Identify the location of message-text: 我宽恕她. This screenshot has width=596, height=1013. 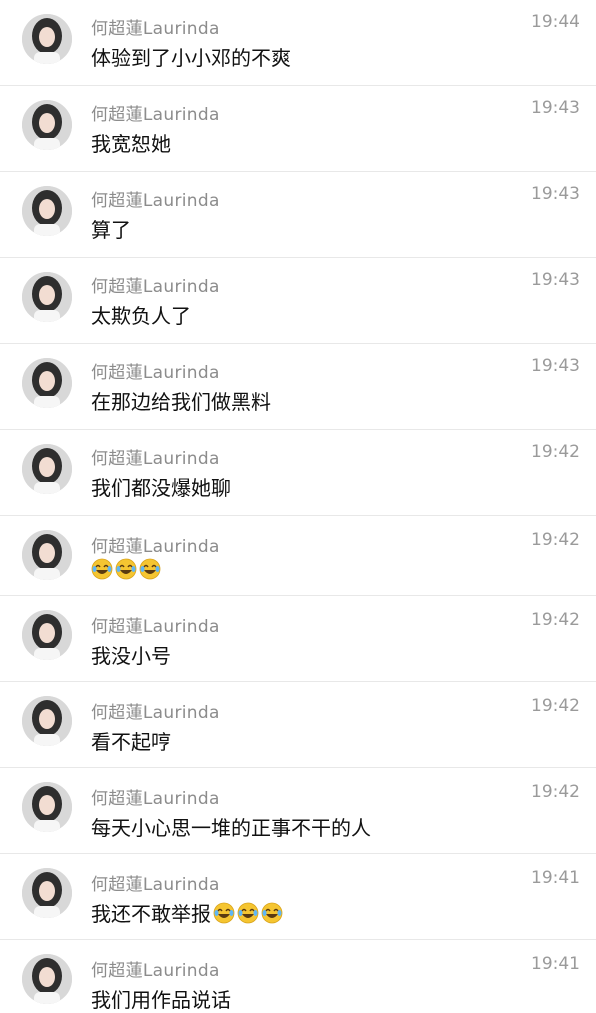
(131, 144).